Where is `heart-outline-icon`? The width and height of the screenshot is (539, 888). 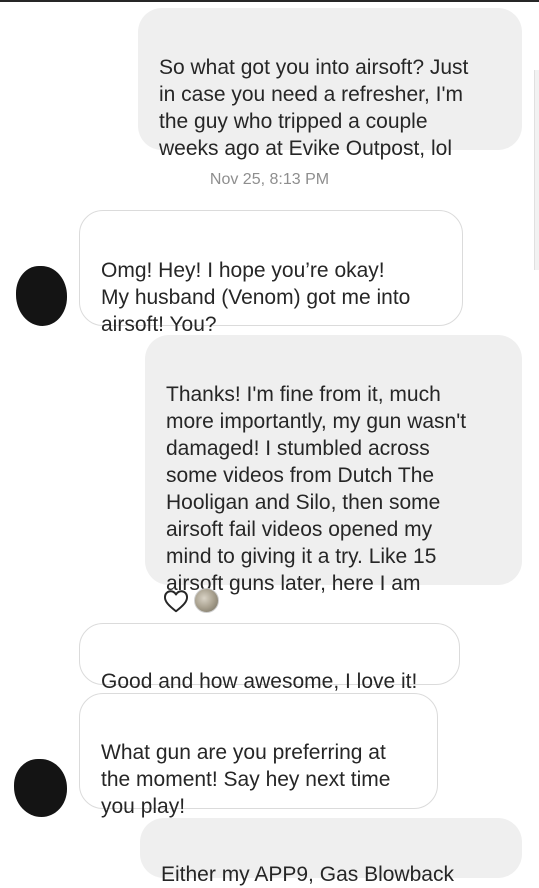
heart-outline-icon is located at coordinates (176, 601).